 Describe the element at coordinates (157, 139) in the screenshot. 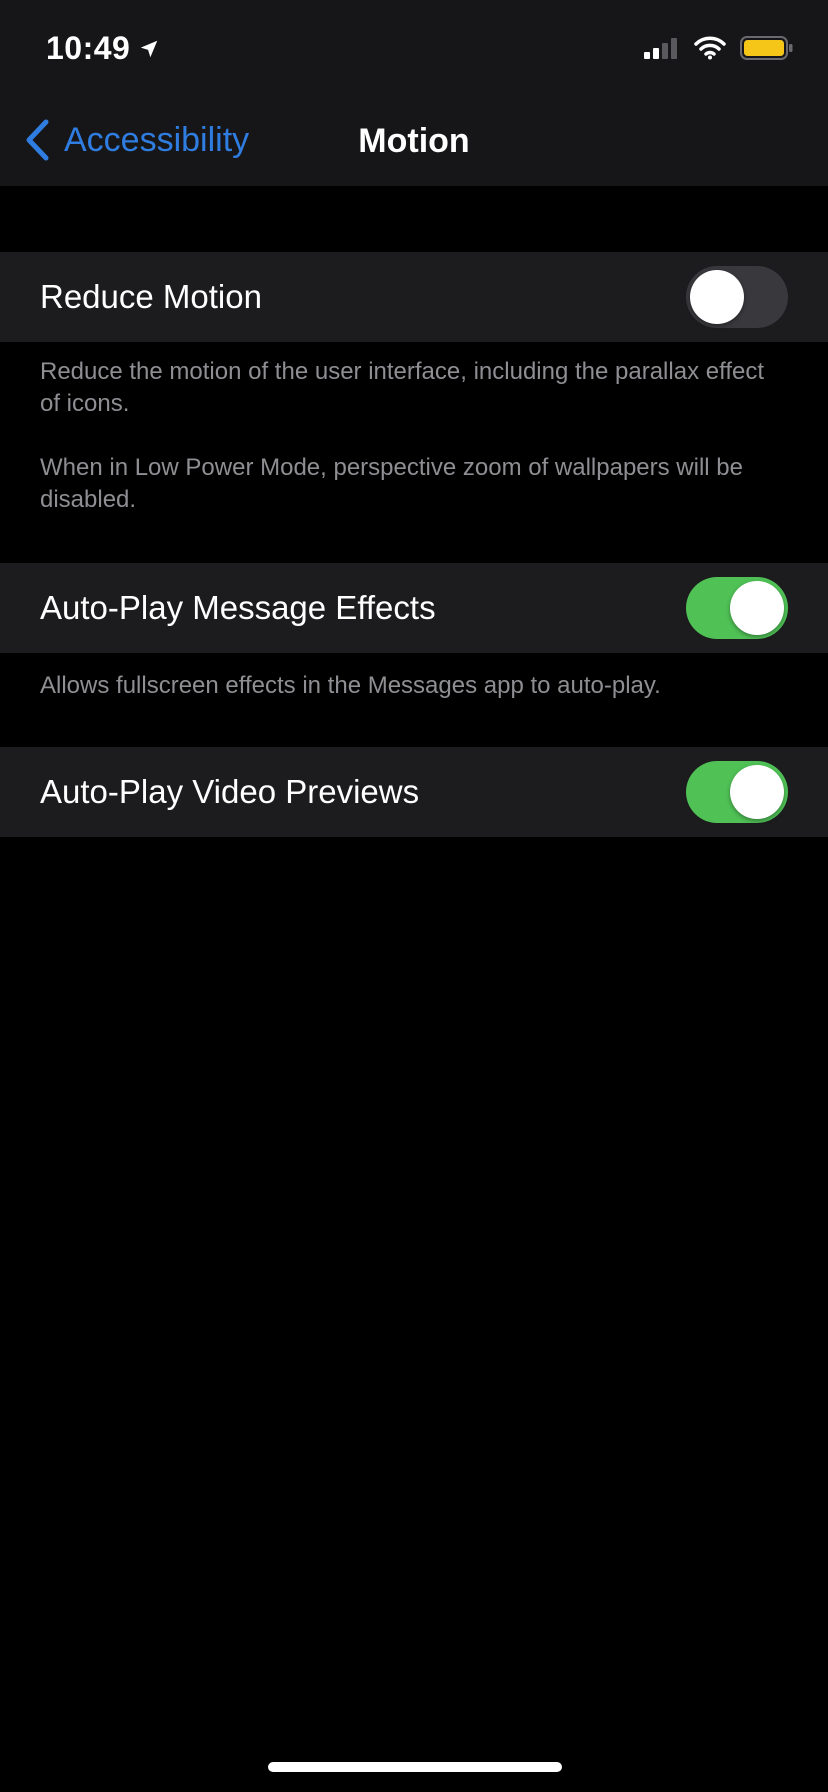

I see `back-button-label: Accessibility` at that location.